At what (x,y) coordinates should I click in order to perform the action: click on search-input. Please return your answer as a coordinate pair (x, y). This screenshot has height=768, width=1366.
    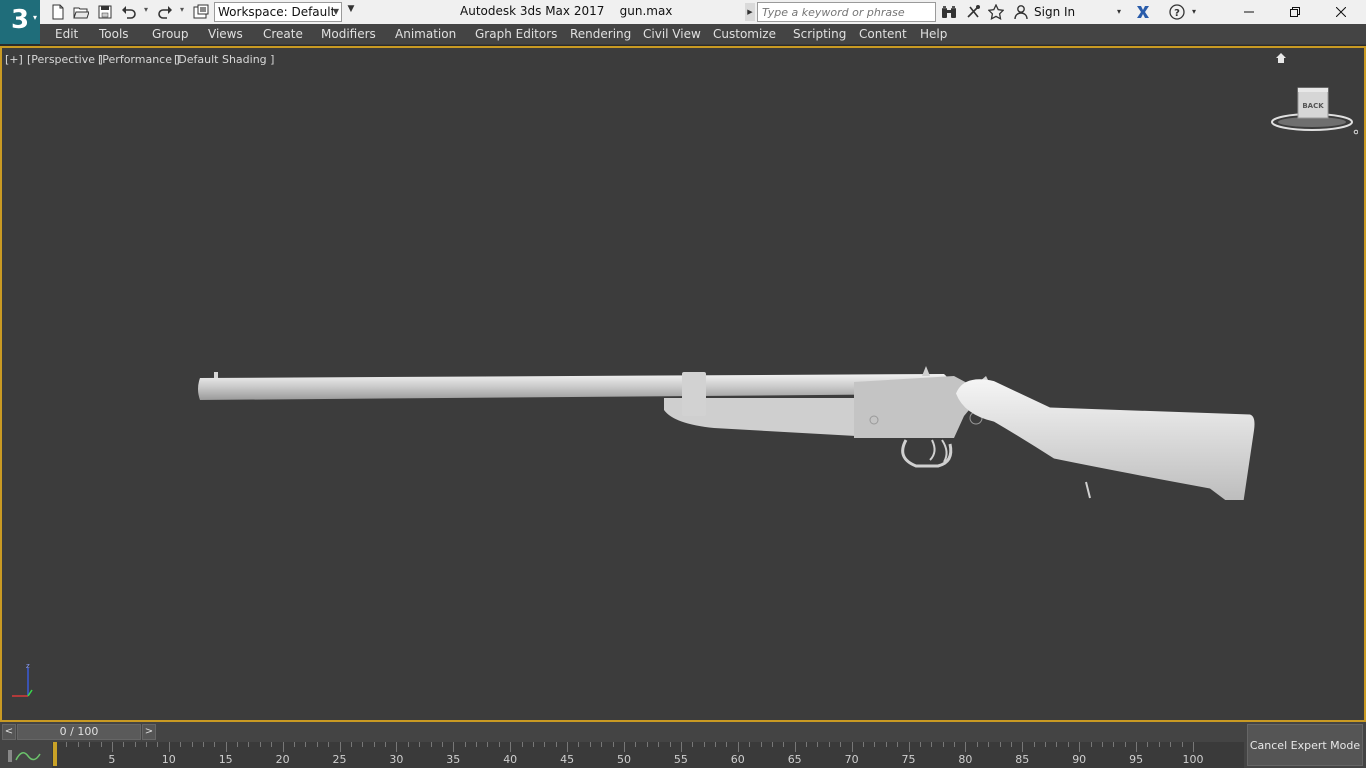
    Looking at the image, I should click on (846, 12).